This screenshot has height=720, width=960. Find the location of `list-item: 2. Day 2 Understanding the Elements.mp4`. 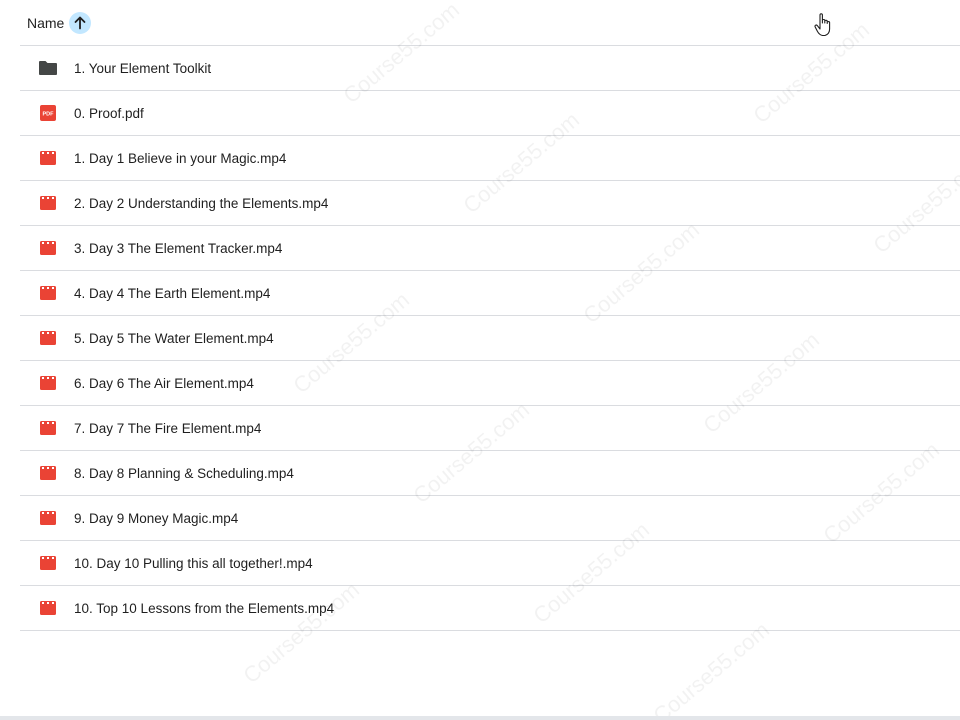

list-item: 2. Day 2 Understanding the Elements.mp4 is located at coordinates (490, 203).